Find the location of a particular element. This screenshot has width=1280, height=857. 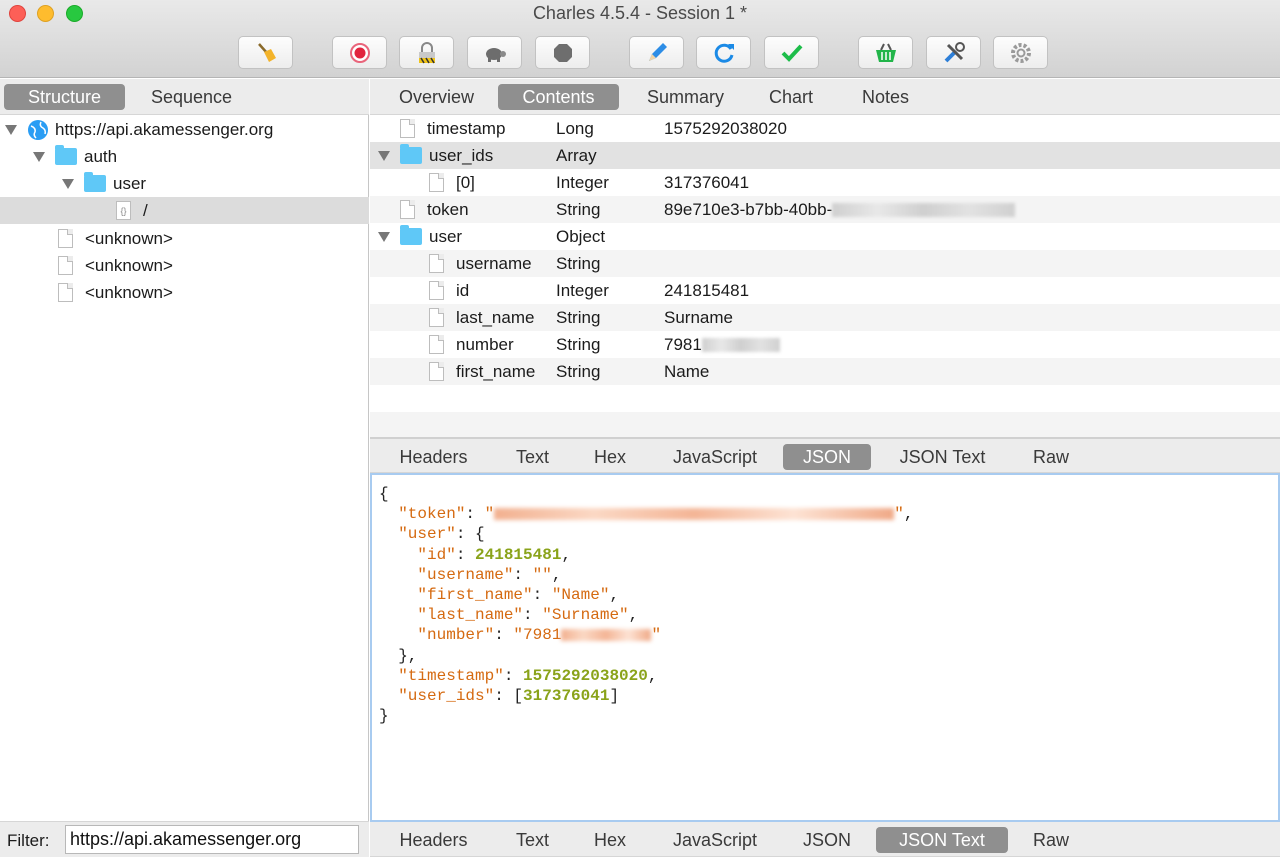

compose-button is located at coordinates (656, 52).